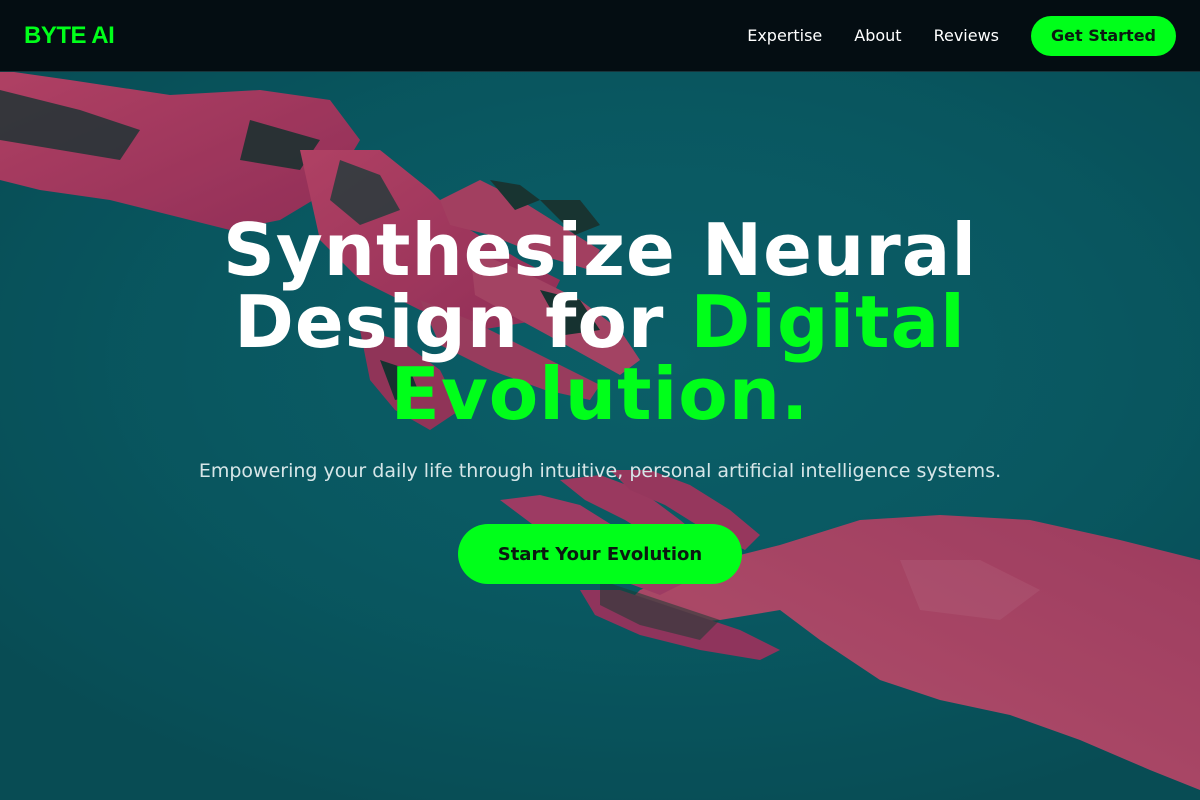 This screenshot has width=1200, height=800. Describe the element at coordinates (600, 394) in the screenshot. I see `headline-accent-evolution: Evolution.` at that location.